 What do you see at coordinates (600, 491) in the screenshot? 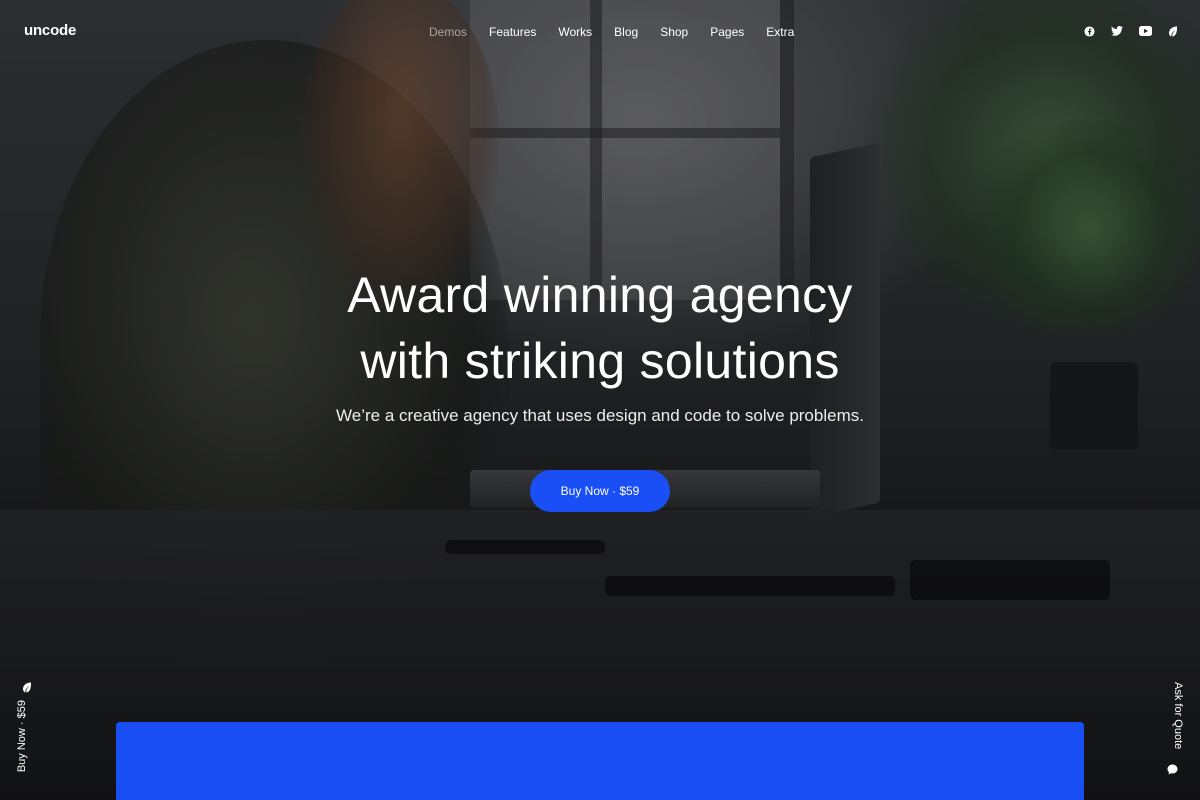
I see `buy-now-button: Buy Now · $59` at bounding box center [600, 491].